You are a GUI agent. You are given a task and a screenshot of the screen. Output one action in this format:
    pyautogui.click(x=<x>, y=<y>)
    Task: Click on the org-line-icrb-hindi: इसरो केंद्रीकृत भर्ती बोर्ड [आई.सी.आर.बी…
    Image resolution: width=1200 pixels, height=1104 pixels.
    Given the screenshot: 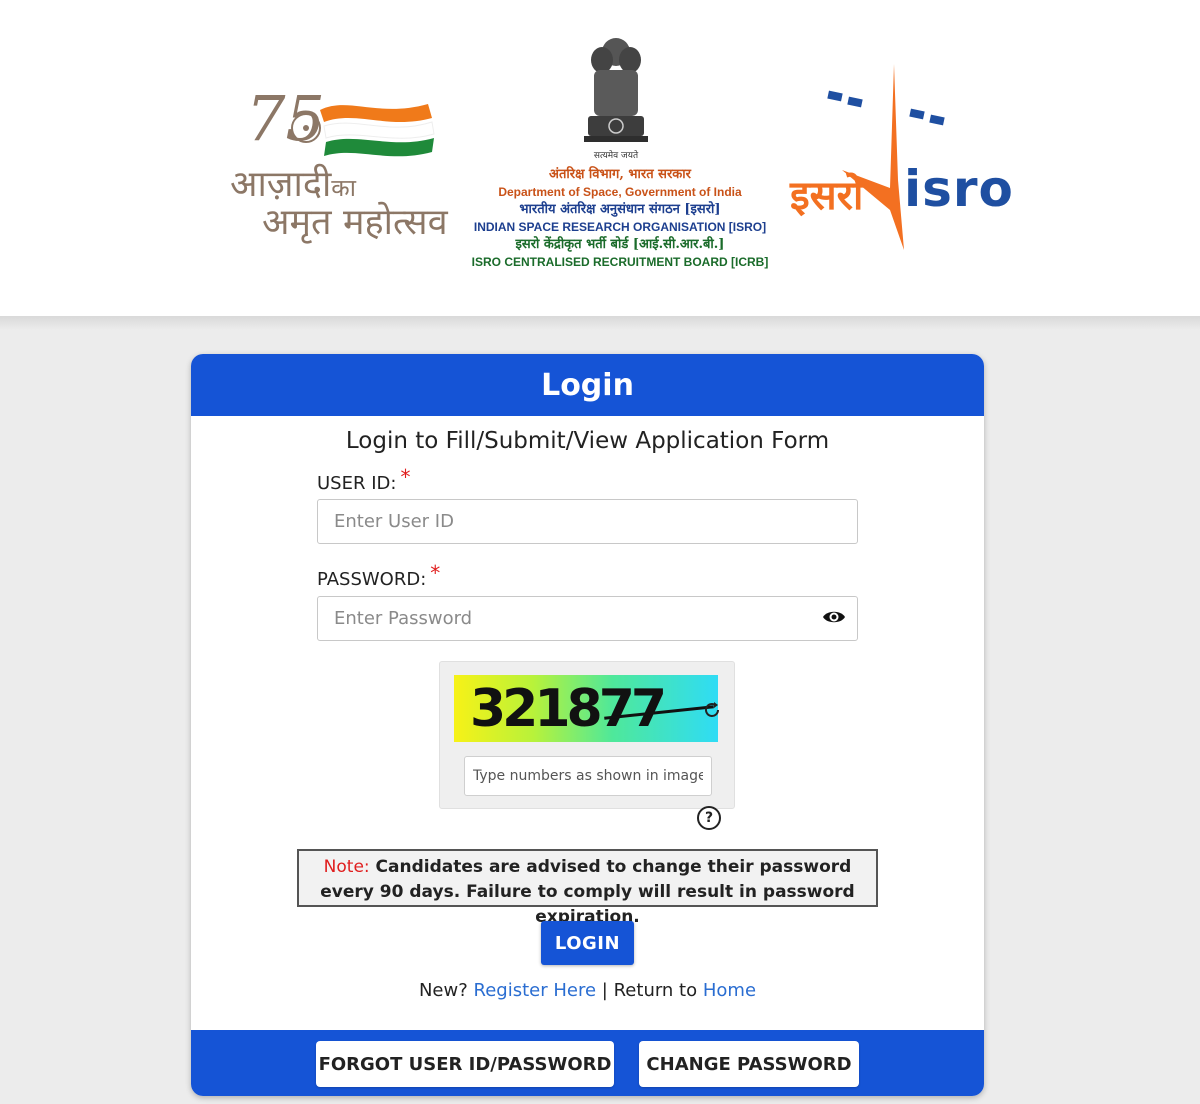 What is the action you would take?
    pyautogui.click(x=620, y=244)
    